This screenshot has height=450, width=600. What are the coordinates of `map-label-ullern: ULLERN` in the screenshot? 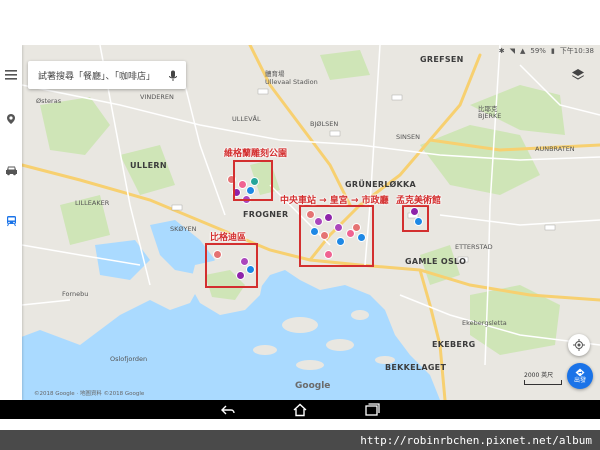 It's located at (148, 165).